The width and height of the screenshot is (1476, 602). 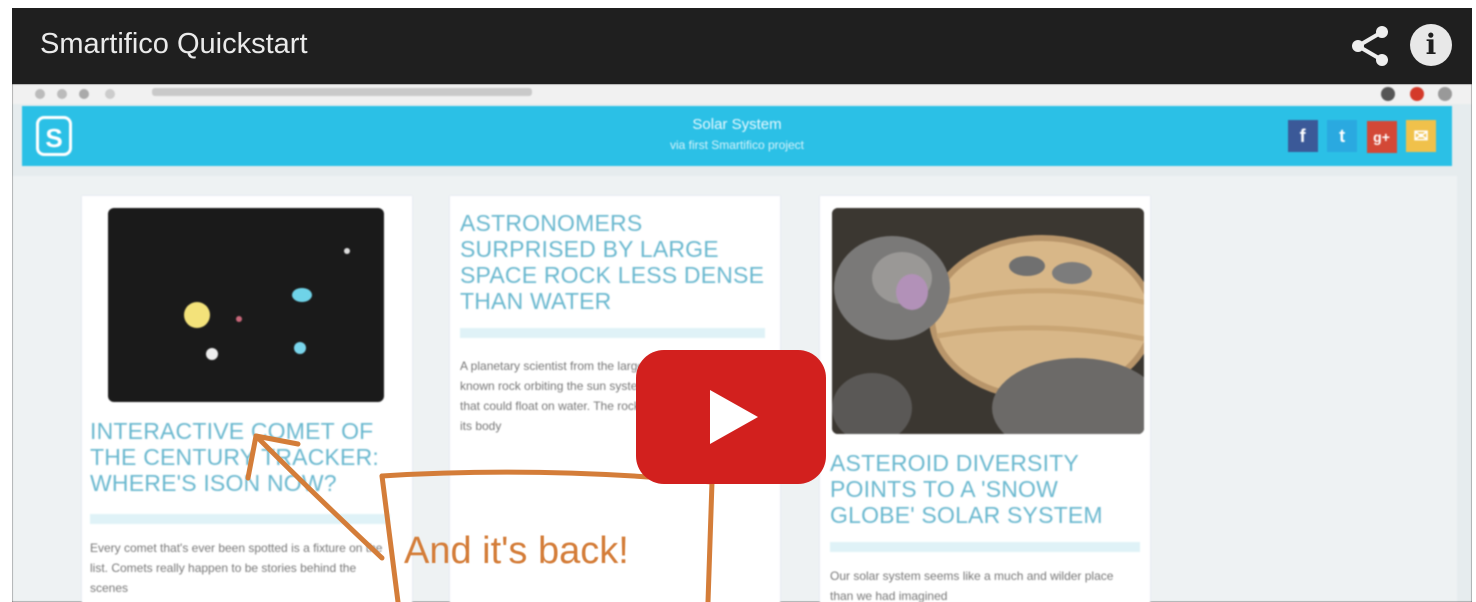 What do you see at coordinates (1431, 45) in the screenshot?
I see `info-icon: i` at bounding box center [1431, 45].